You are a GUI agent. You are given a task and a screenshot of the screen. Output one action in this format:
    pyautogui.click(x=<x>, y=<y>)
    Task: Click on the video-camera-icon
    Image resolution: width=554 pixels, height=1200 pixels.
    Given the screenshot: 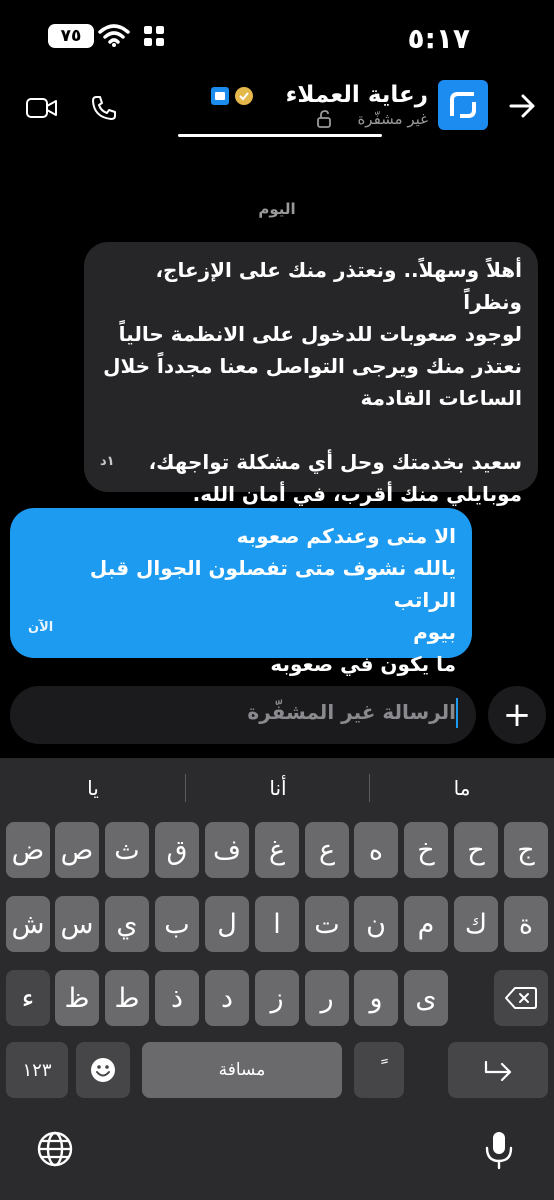 What is the action you would take?
    pyautogui.click(x=42, y=108)
    